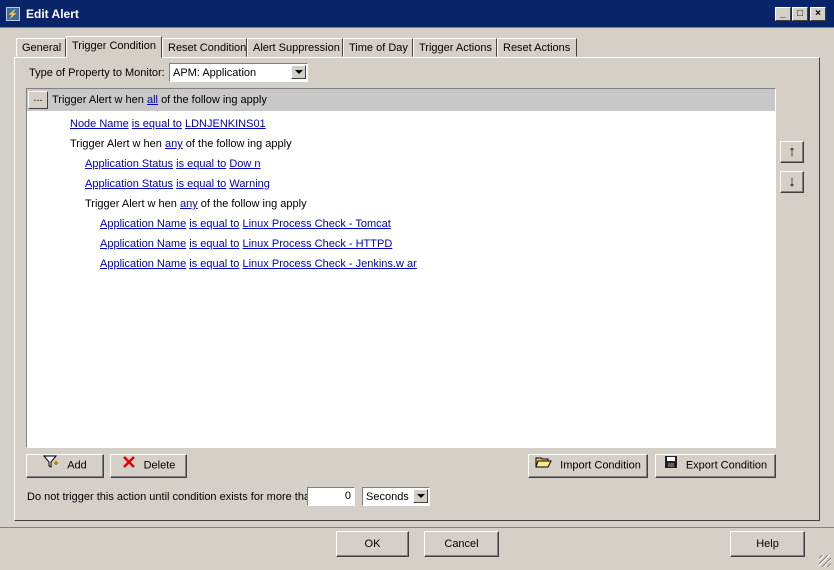 The height and width of the screenshot is (570, 834). Describe the element at coordinates (214, 100) in the screenshot. I see `root-suffix: of the follow ing apply` at that location.